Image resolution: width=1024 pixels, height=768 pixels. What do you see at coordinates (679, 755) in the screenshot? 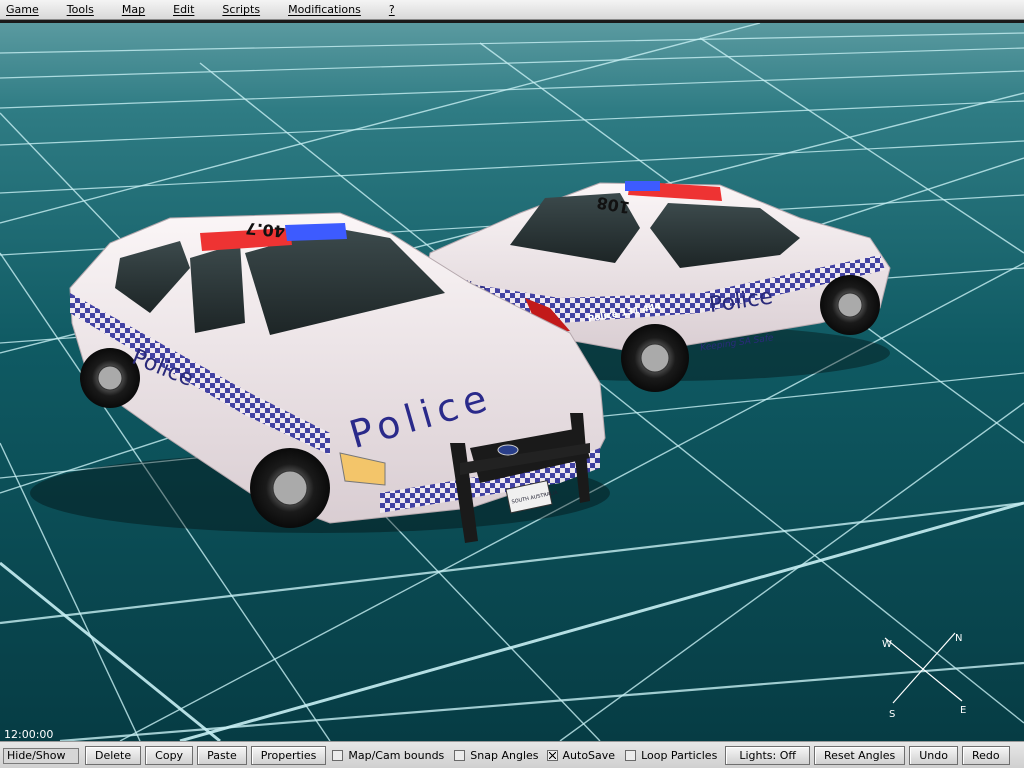
I see `loop-particles-label: Loop Particles` at bounding box center [679, 755].